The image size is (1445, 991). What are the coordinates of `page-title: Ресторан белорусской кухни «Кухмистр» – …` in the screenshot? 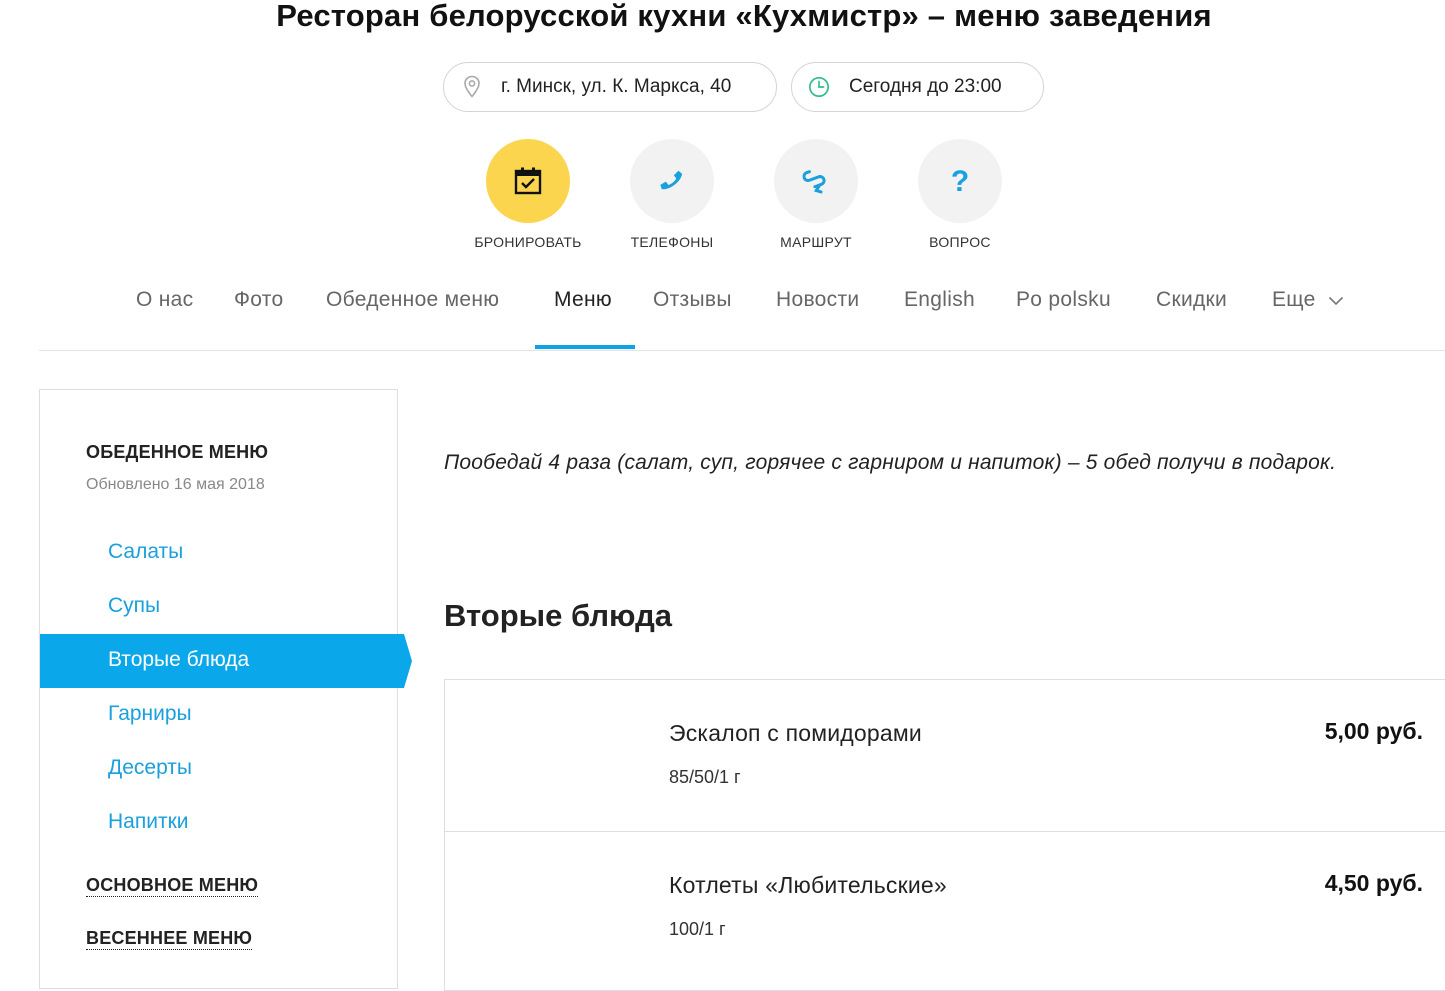 It's located at (744, 16).